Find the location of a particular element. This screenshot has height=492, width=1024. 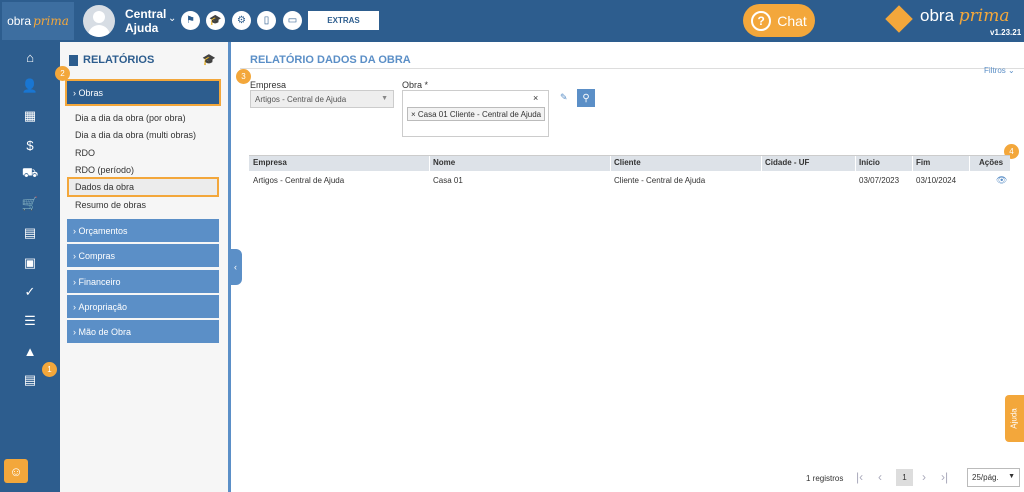

section-apropriacao: › Apropriação is located at coordinates (143, 306).